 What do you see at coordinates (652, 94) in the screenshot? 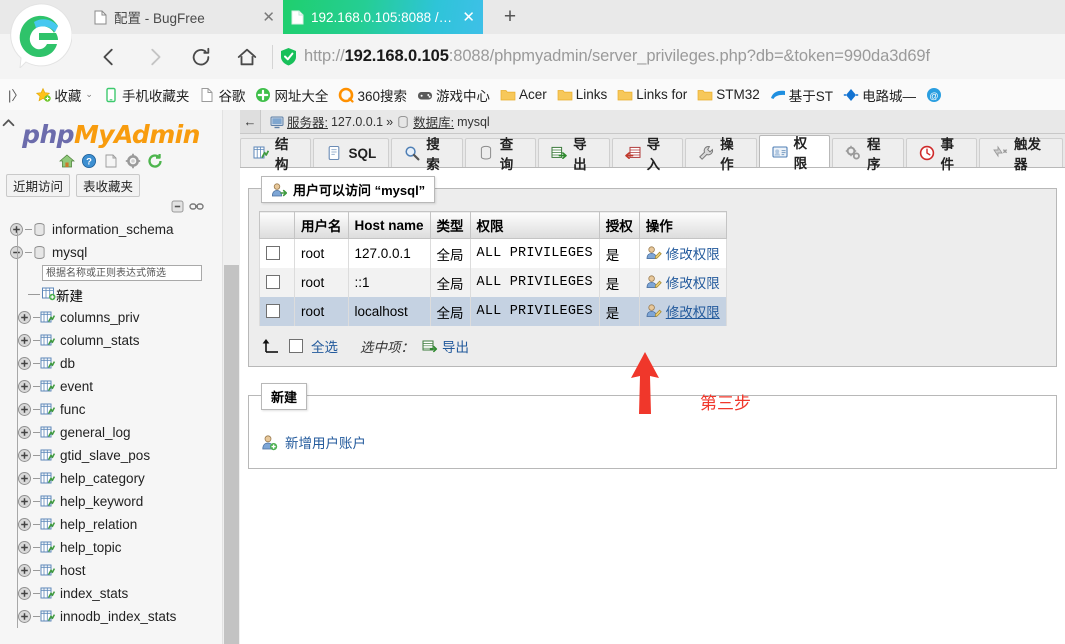
I see `bookmark-Links-for: Links for` at bounding box center [652, 94].